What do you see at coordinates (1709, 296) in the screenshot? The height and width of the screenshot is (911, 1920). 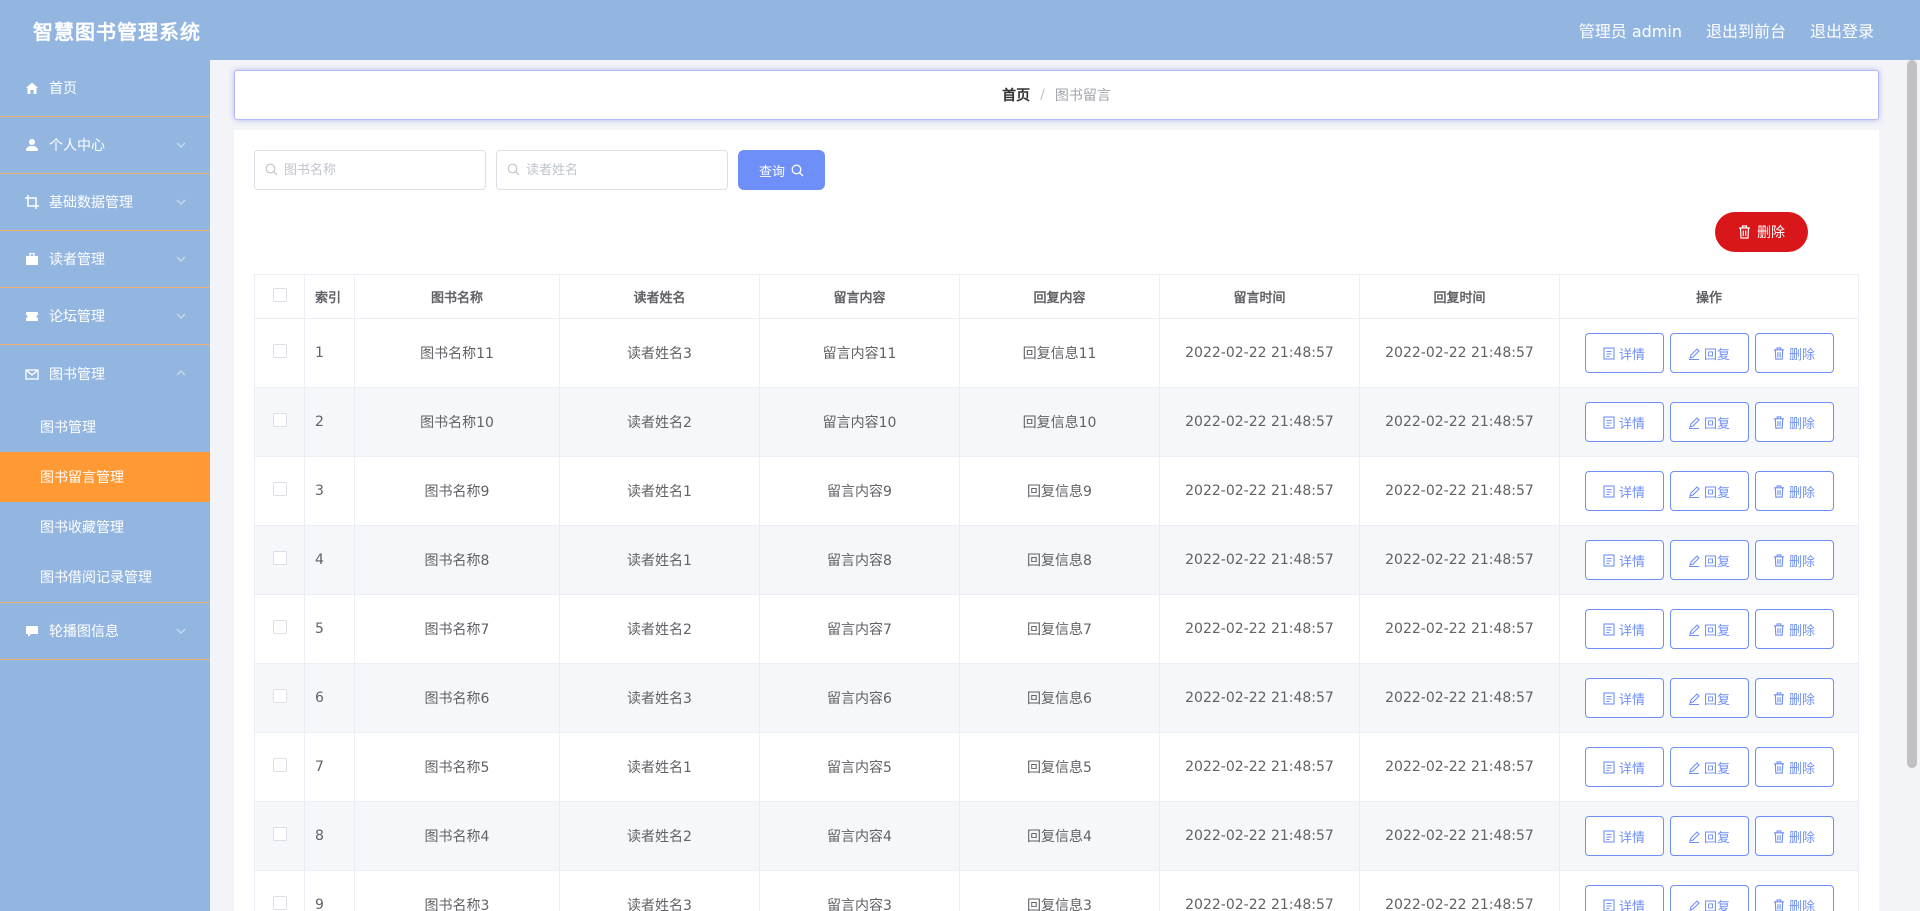 I see `column-header-actions: 操作` at bounding box center [1709, 296].